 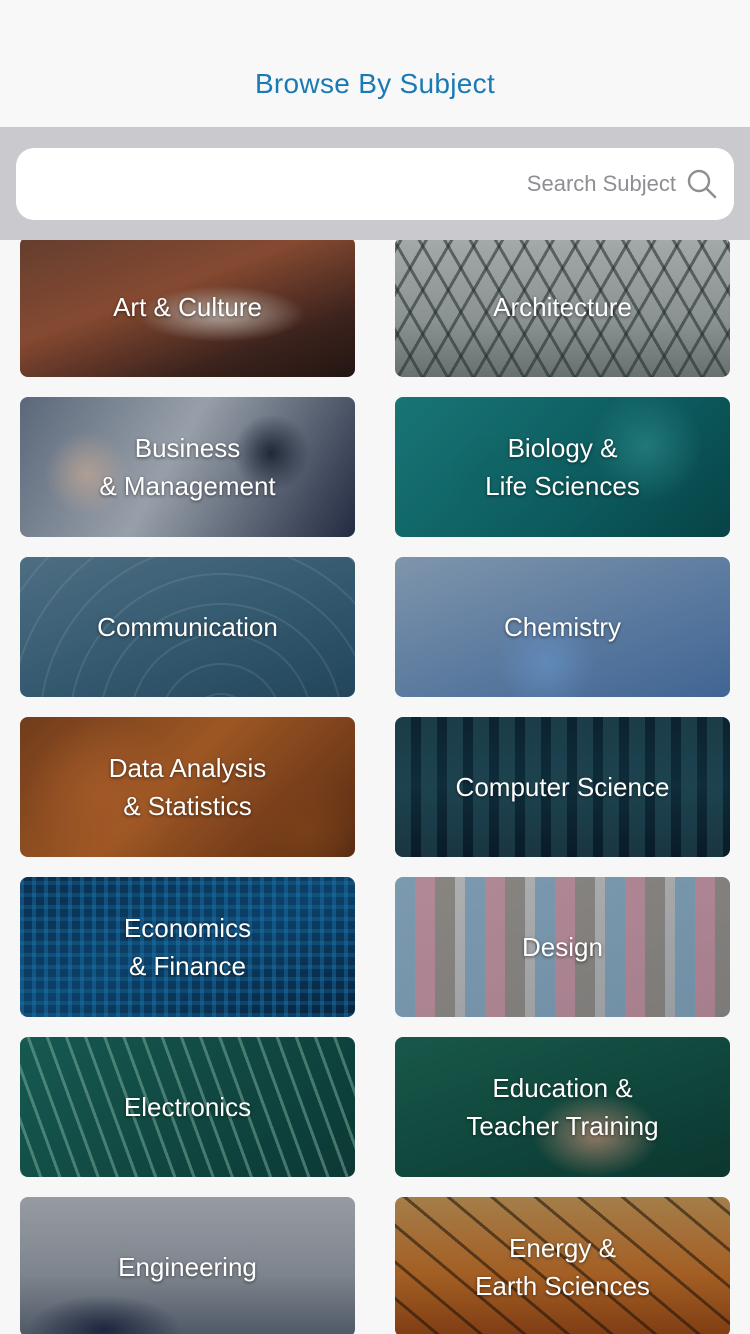 I want to click on search-bar, so click(x=375, y=184).